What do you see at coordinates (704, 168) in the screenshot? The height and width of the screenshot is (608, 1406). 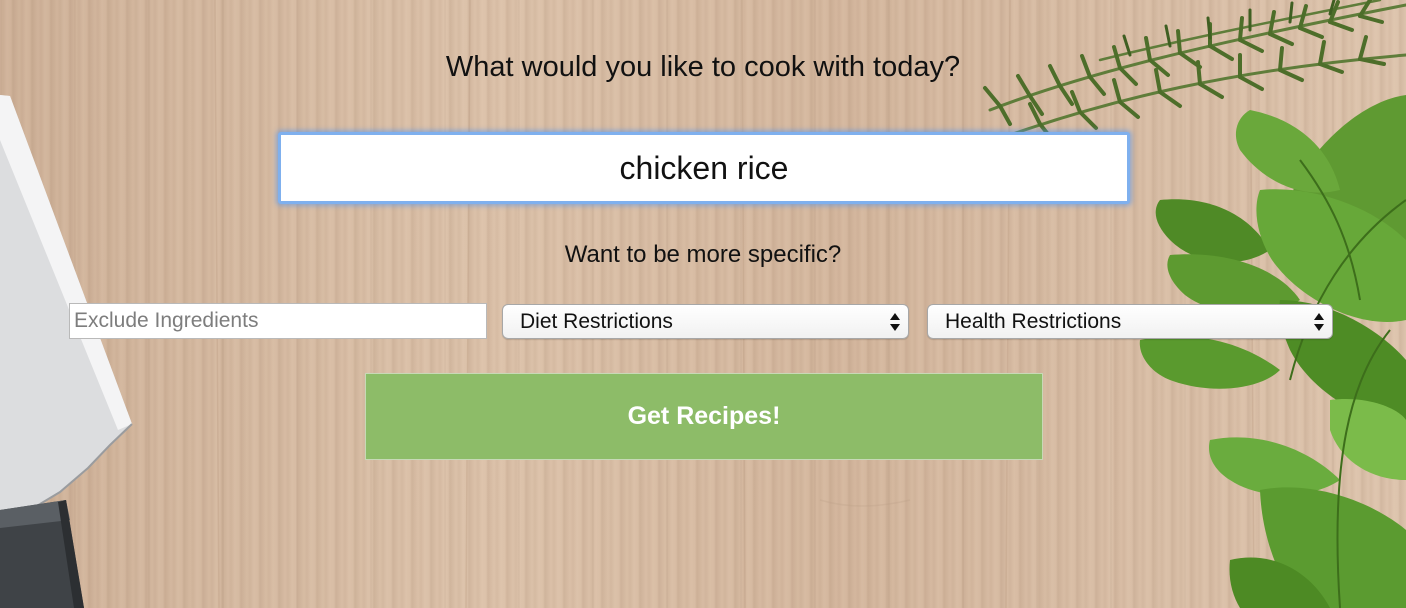 I see `ingredient-search-input` at bounding box center [704, 168].